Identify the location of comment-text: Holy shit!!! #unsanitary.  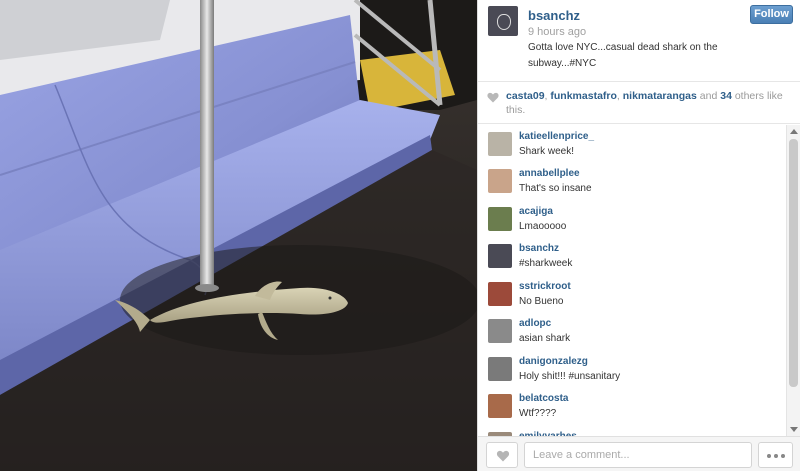
(570, 376).